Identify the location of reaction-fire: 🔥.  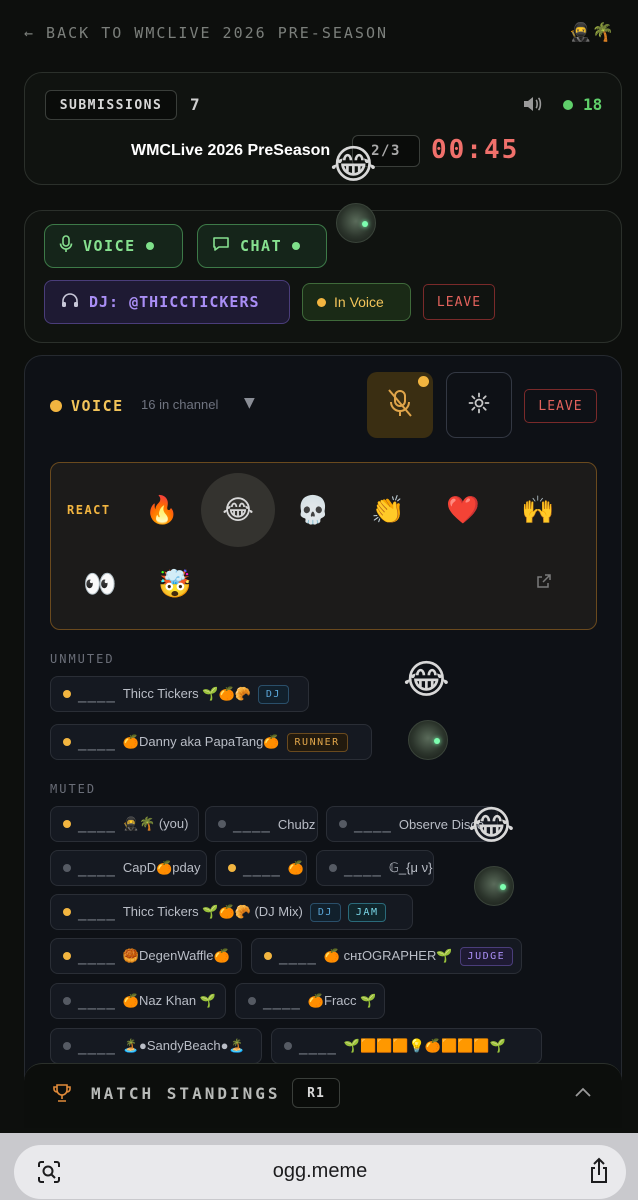
(162, 510).